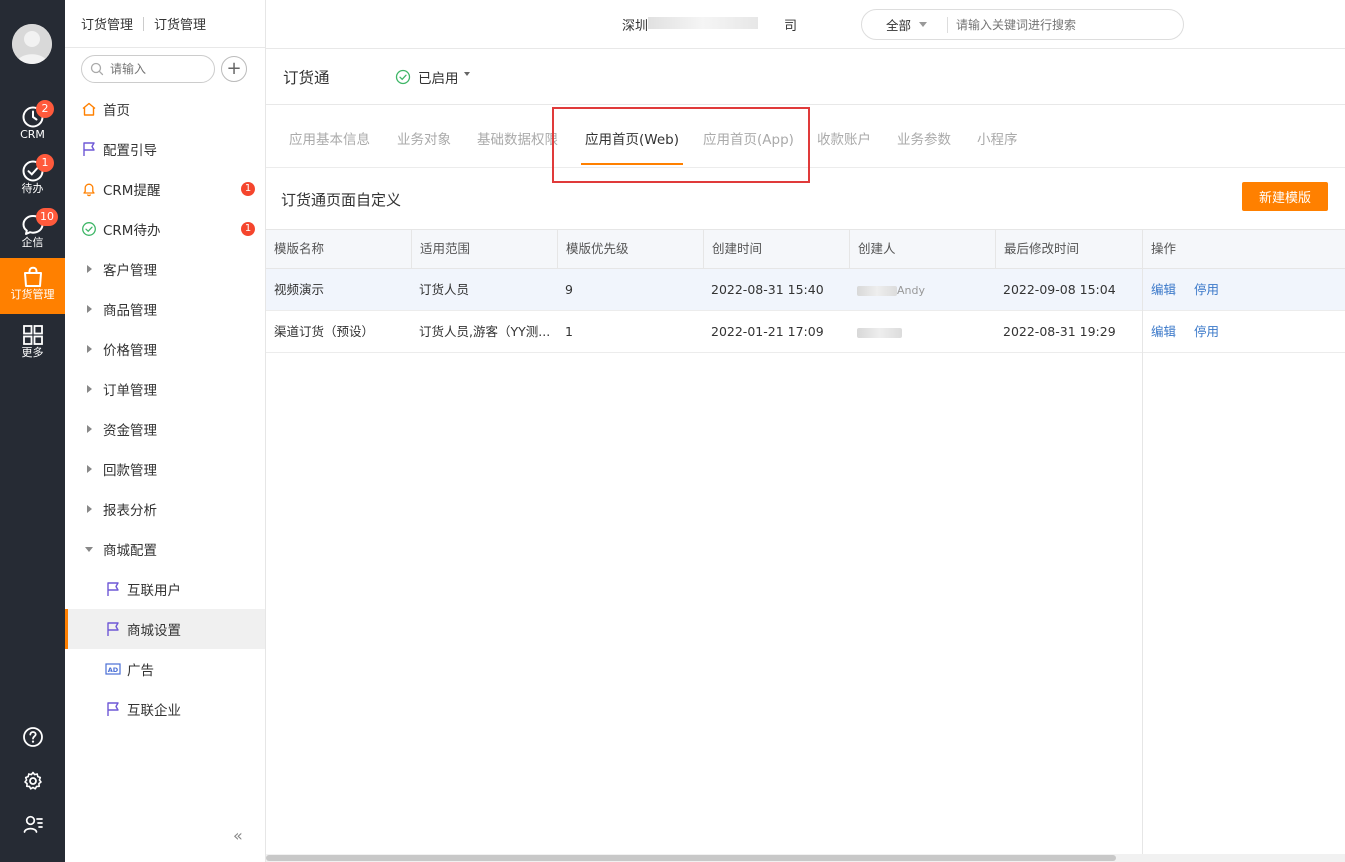 This screenshot has height=862, width=1345. I want to click on user-list-icon, so click(33, 824).